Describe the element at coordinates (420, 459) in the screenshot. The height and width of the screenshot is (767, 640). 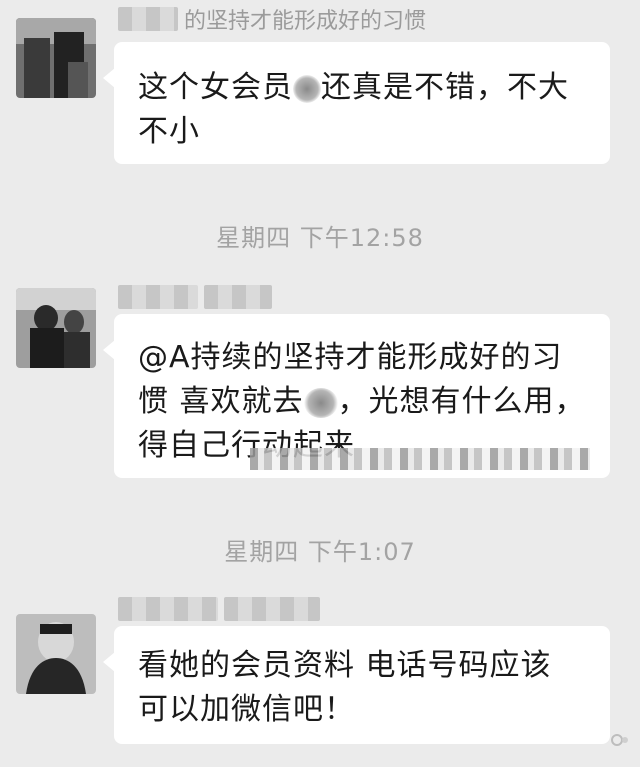
I see `censored-noise` at that location.